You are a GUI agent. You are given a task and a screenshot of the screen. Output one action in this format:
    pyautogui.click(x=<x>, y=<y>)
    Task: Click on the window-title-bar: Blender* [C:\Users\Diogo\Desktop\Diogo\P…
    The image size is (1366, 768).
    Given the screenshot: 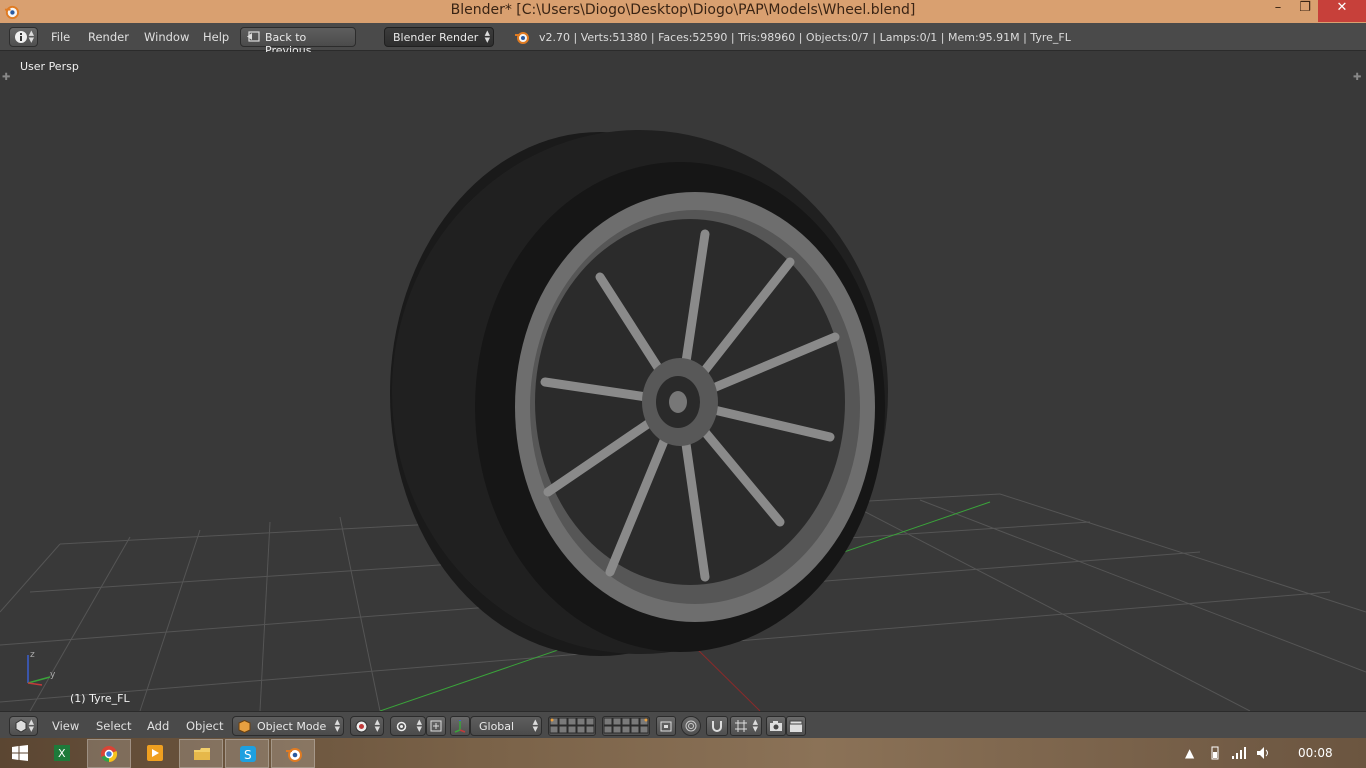 What is the action you would take?
    pyautogui.click(x=683, y=11)
    